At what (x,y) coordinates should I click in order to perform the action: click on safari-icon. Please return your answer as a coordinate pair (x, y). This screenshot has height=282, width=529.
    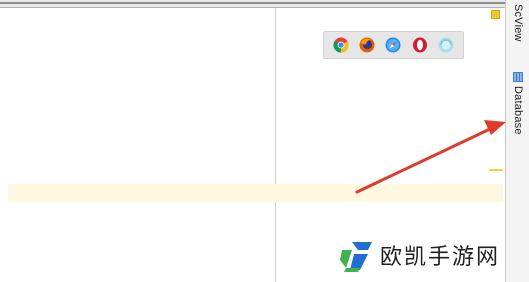
    Looking at the image, I should click on (393, 45).